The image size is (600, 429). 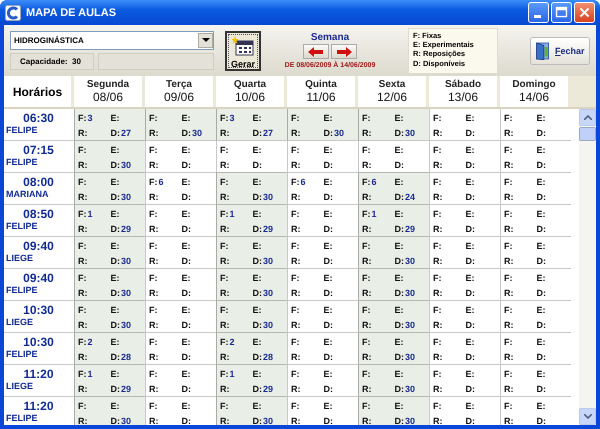 I want to click on close-button, so click(x=584, y=12).